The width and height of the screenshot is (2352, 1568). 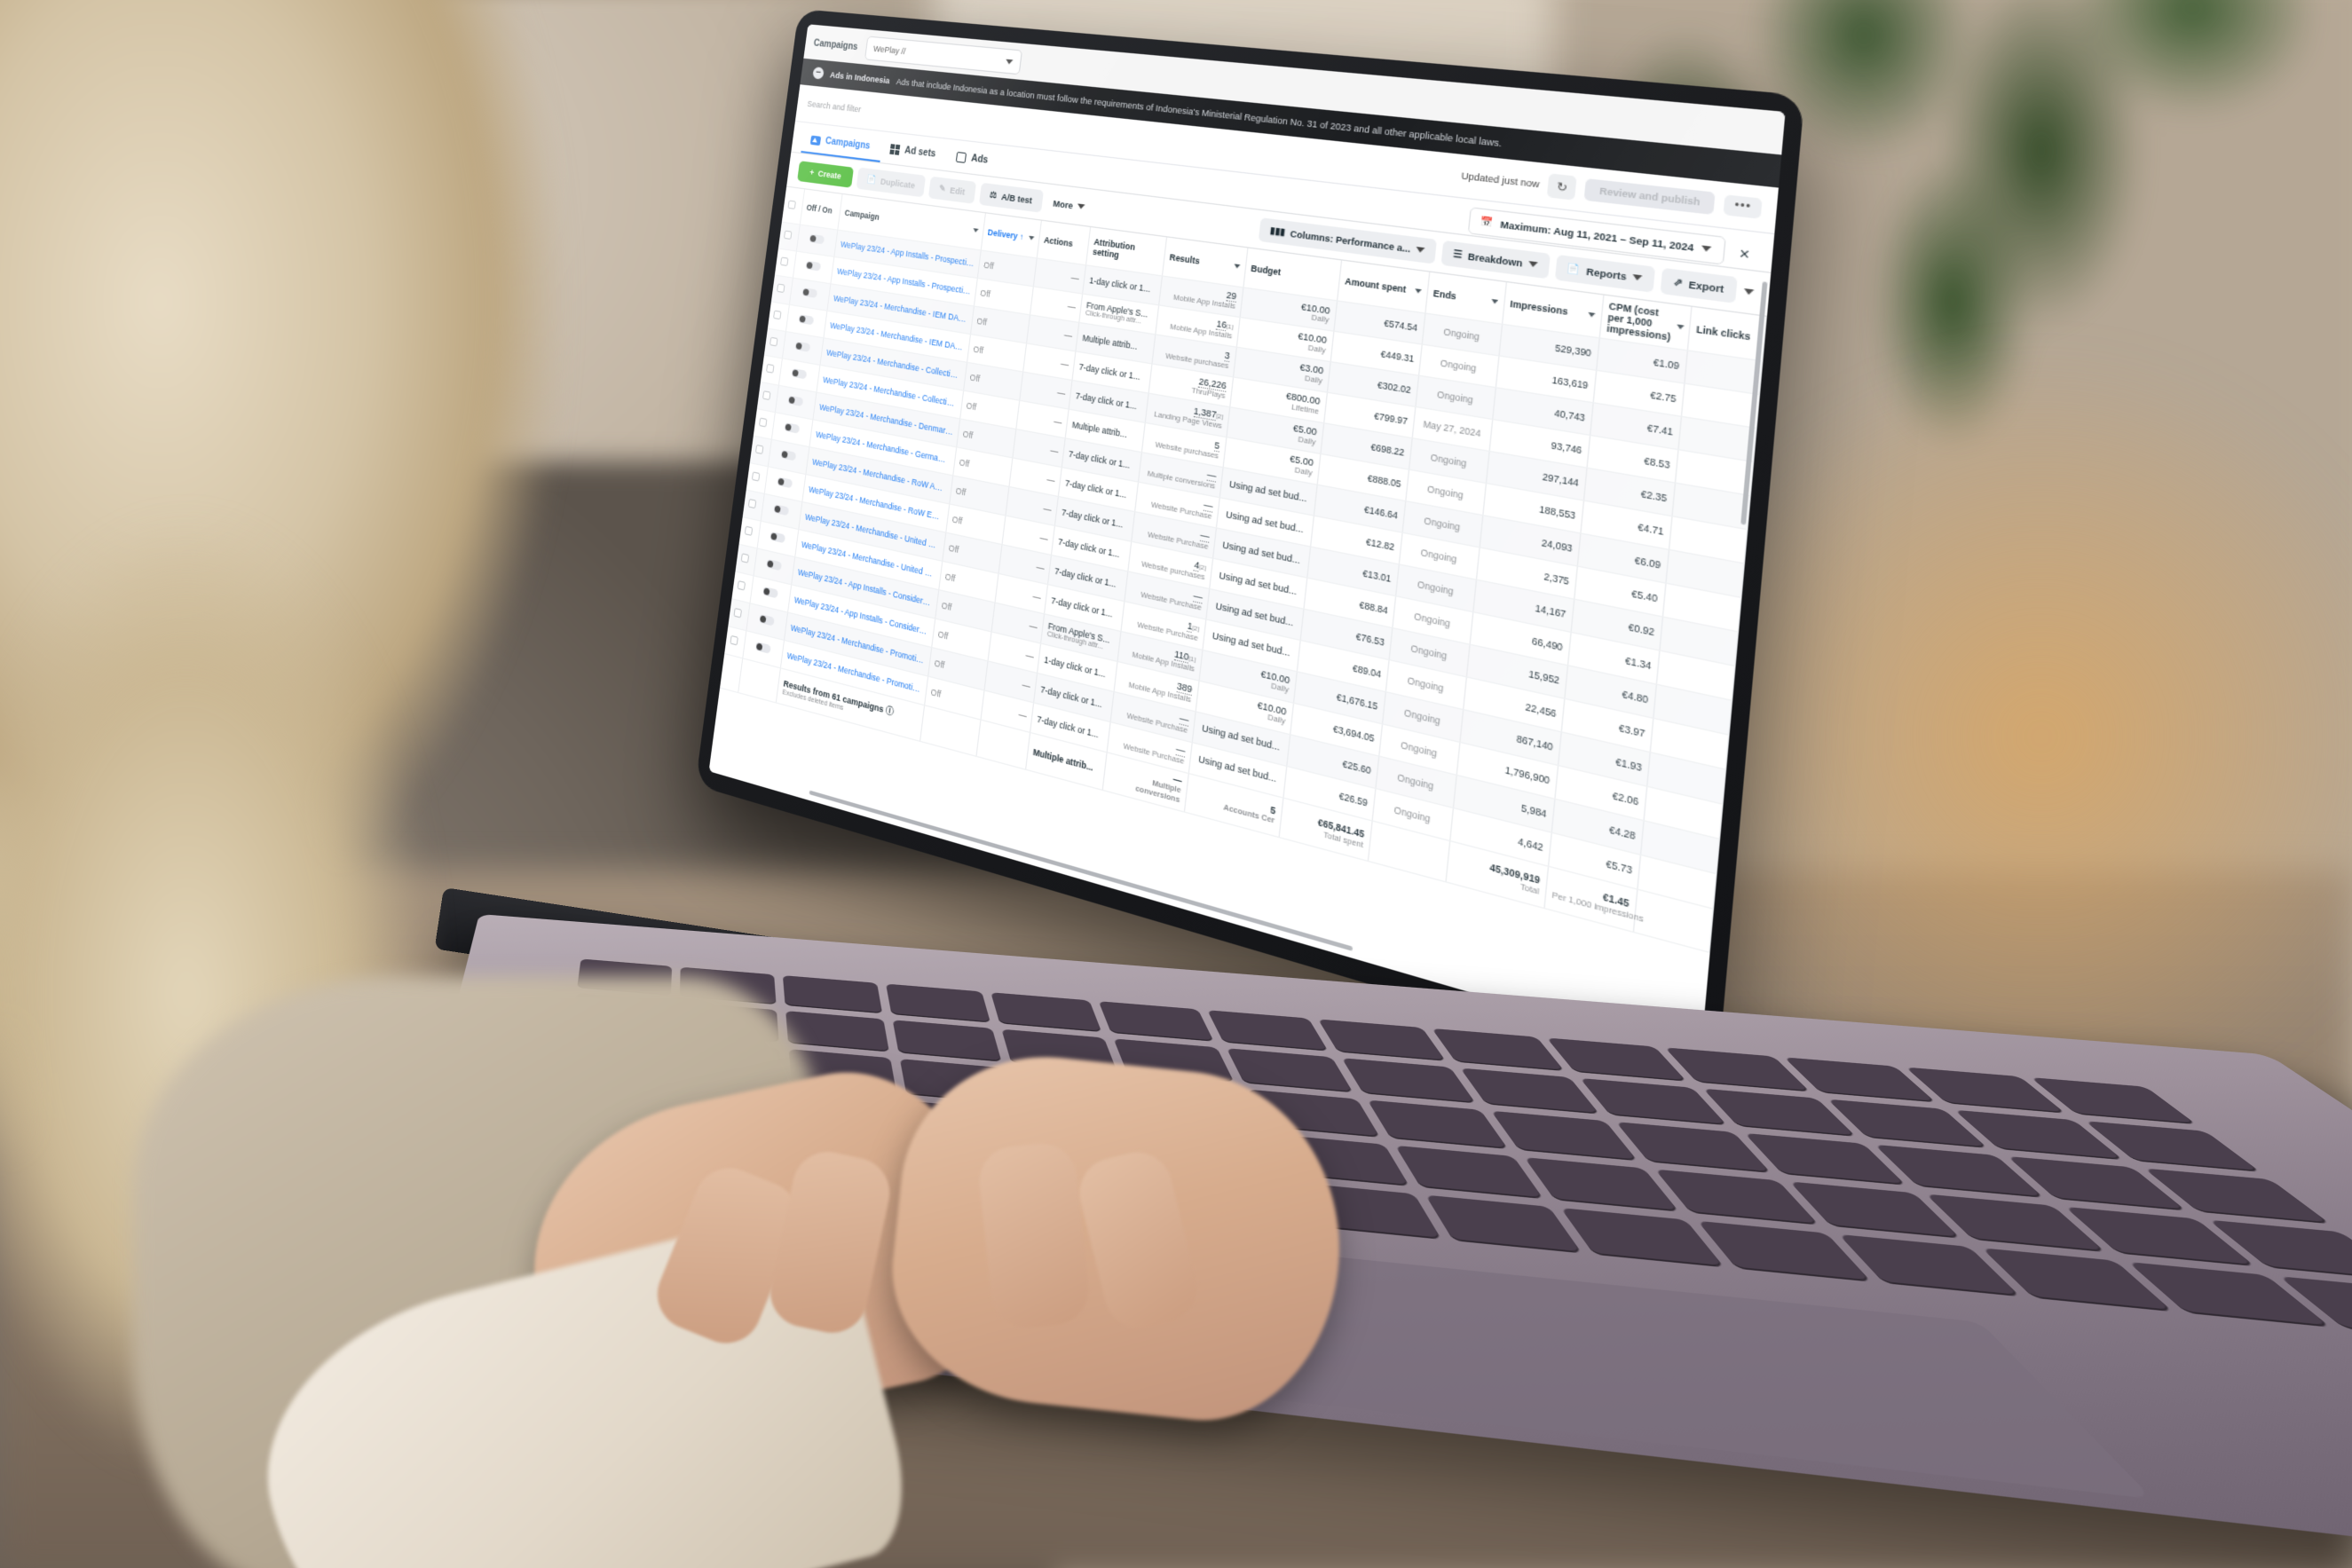 I want to click on campaigns-label: Campaigns, so click(x=836, y=44).